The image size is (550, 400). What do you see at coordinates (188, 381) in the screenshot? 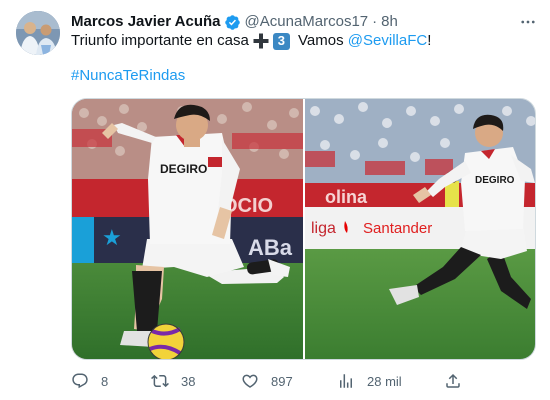
I see `retweet-count: 38` at bounding box center [188, 381].